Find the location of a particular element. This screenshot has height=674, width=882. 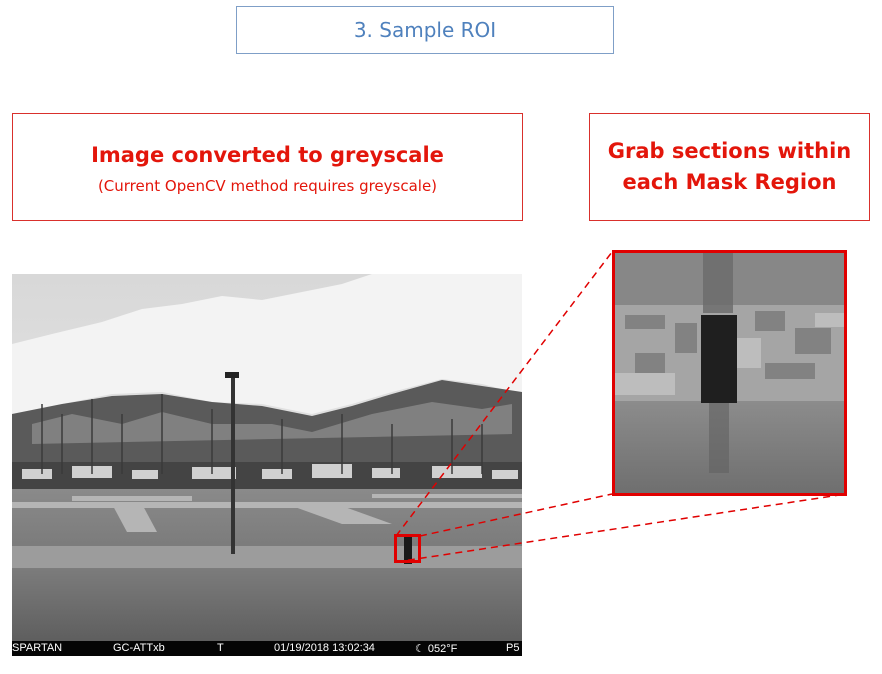

zoomed-roi-section is located at coordinates (729, 373).